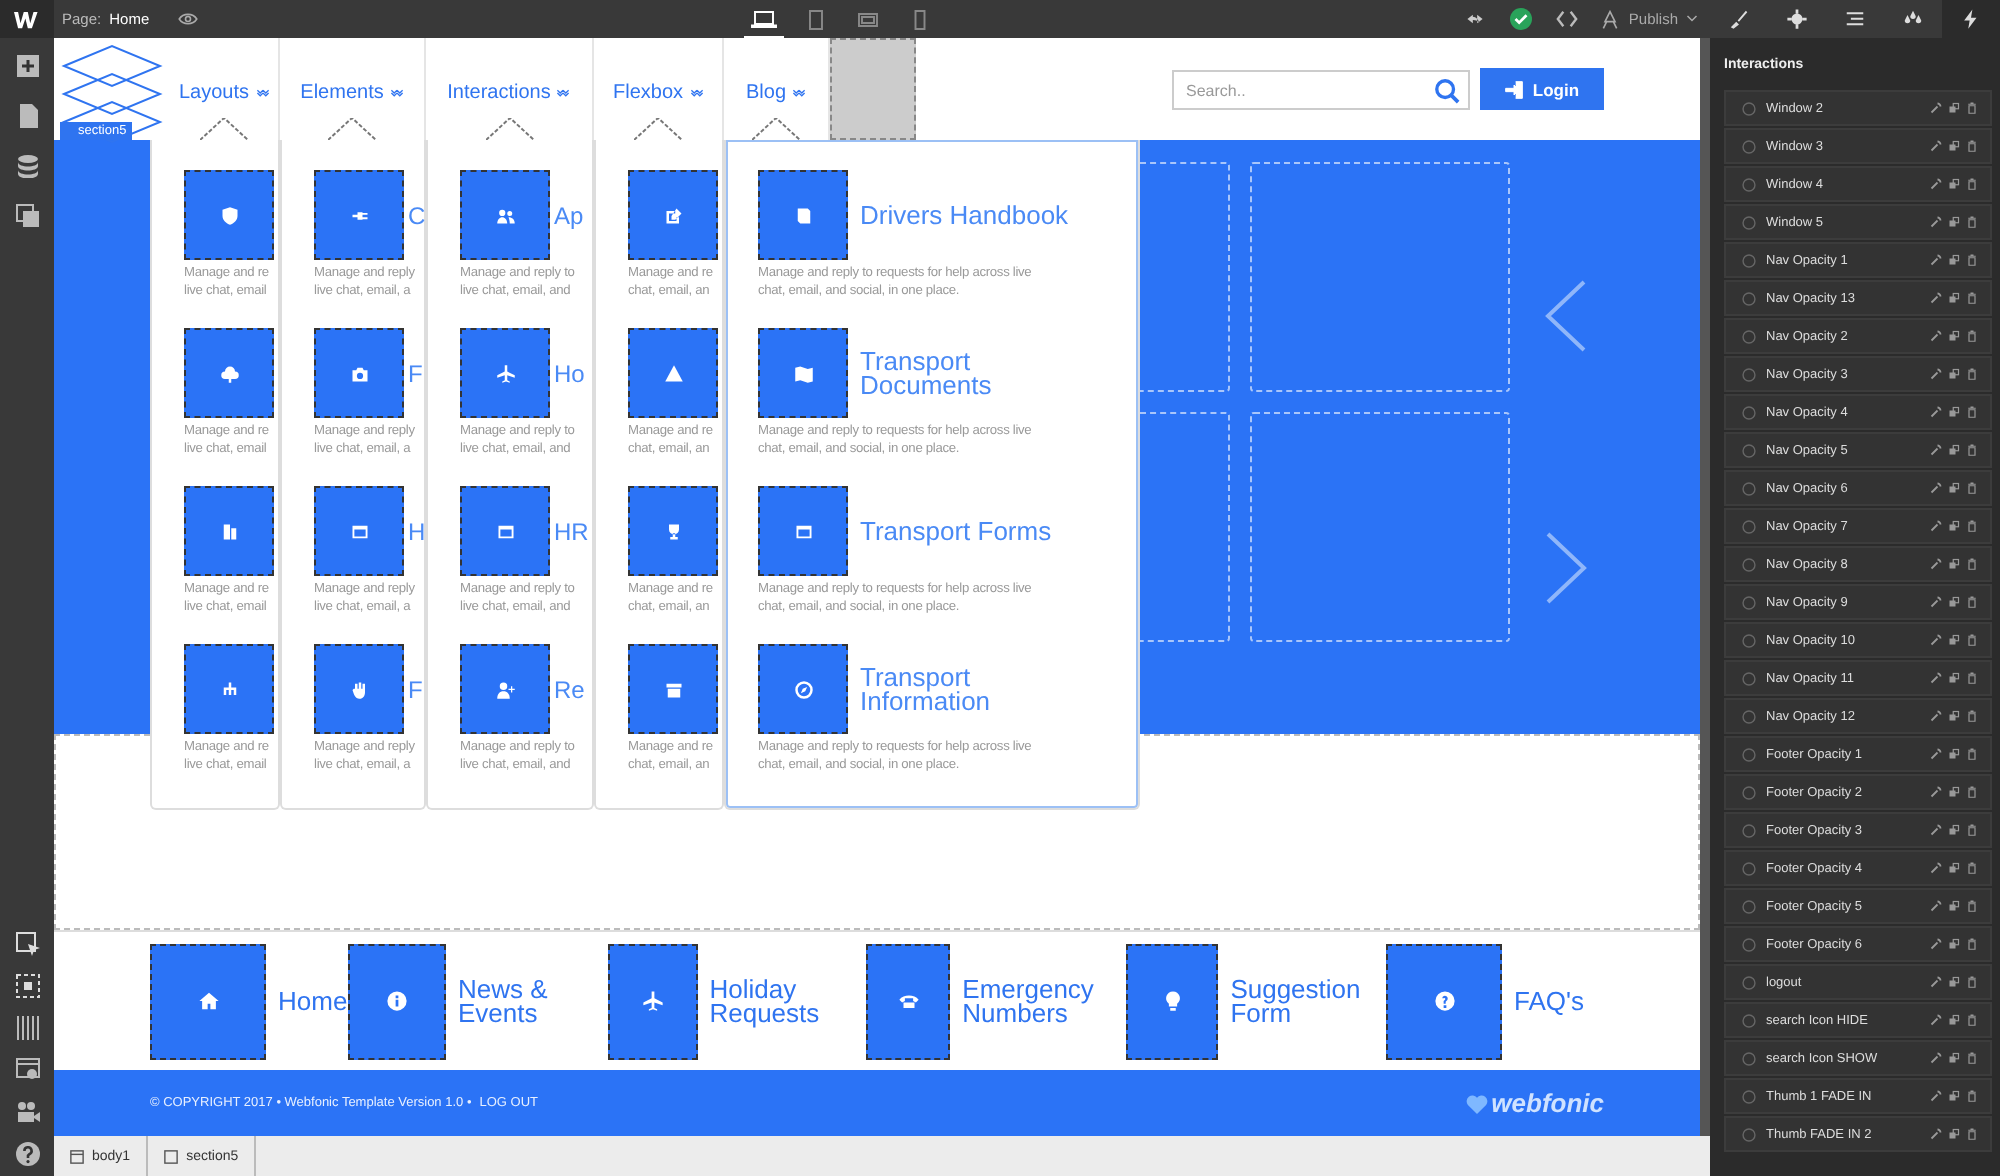  Describe the element at coordinates (1044, 1001) in the screenshot. I see `footer-link: Emergency Numbers` at that location.